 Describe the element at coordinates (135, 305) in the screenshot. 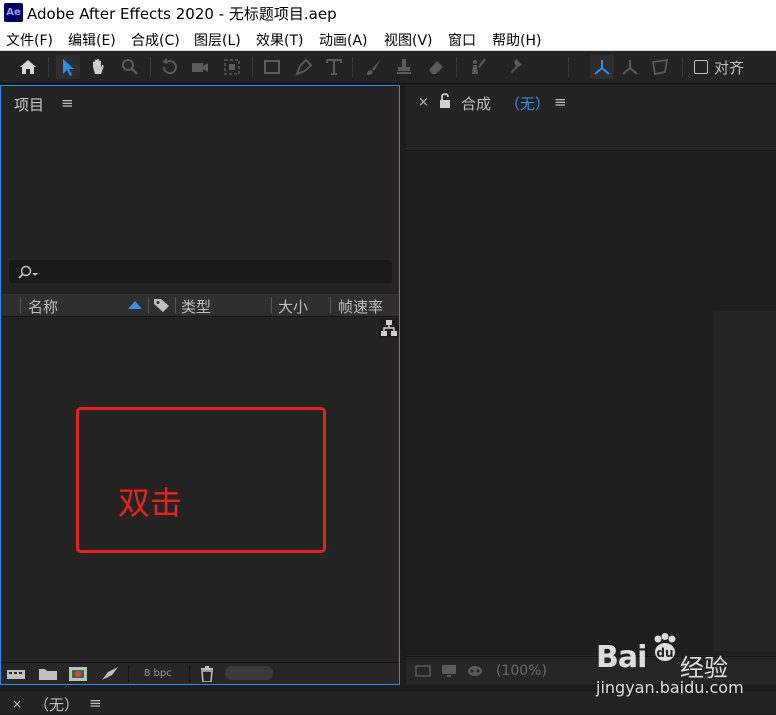

I see `sort-ascending-icon` at that location.